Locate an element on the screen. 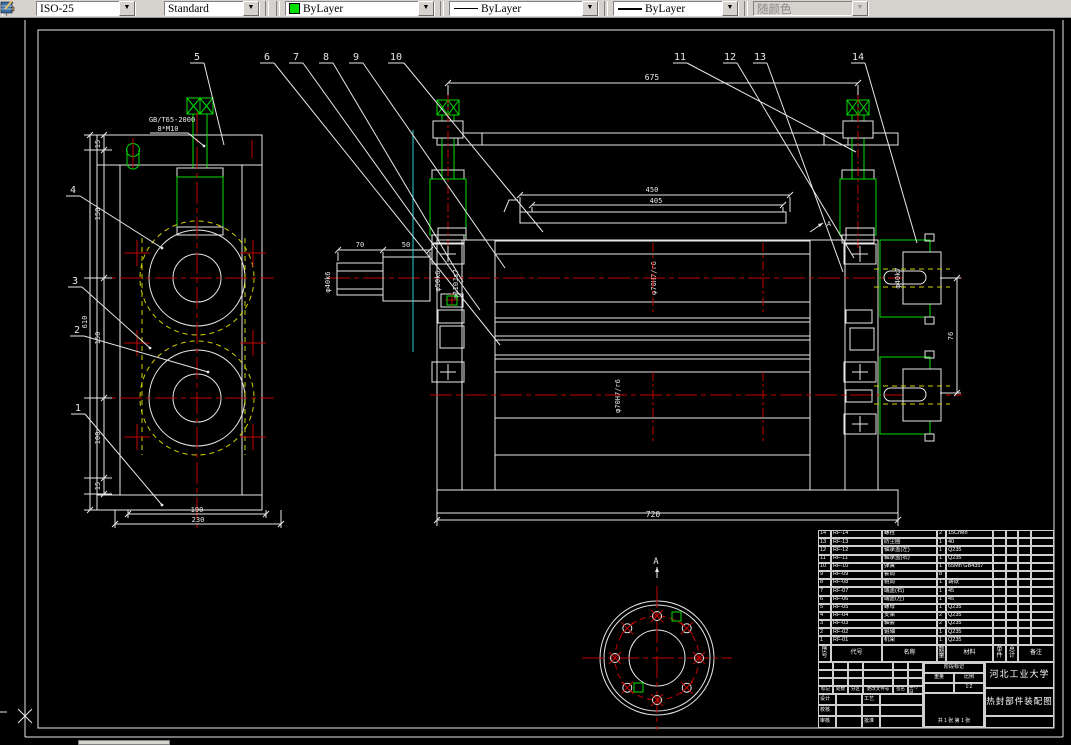 The width and height of the screenshot is (1071, 745). dim-70: 70 is located at coordinates (360, 245).